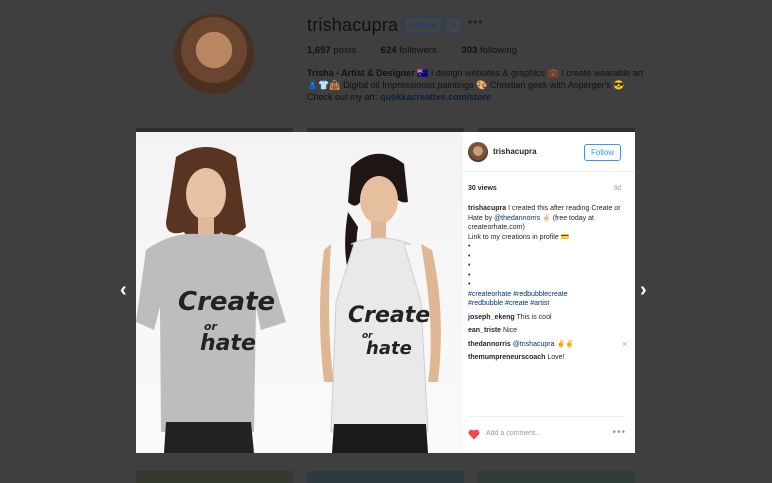 The image size is (772, 483). I want to click on following-count: 303, so click(469, 50).